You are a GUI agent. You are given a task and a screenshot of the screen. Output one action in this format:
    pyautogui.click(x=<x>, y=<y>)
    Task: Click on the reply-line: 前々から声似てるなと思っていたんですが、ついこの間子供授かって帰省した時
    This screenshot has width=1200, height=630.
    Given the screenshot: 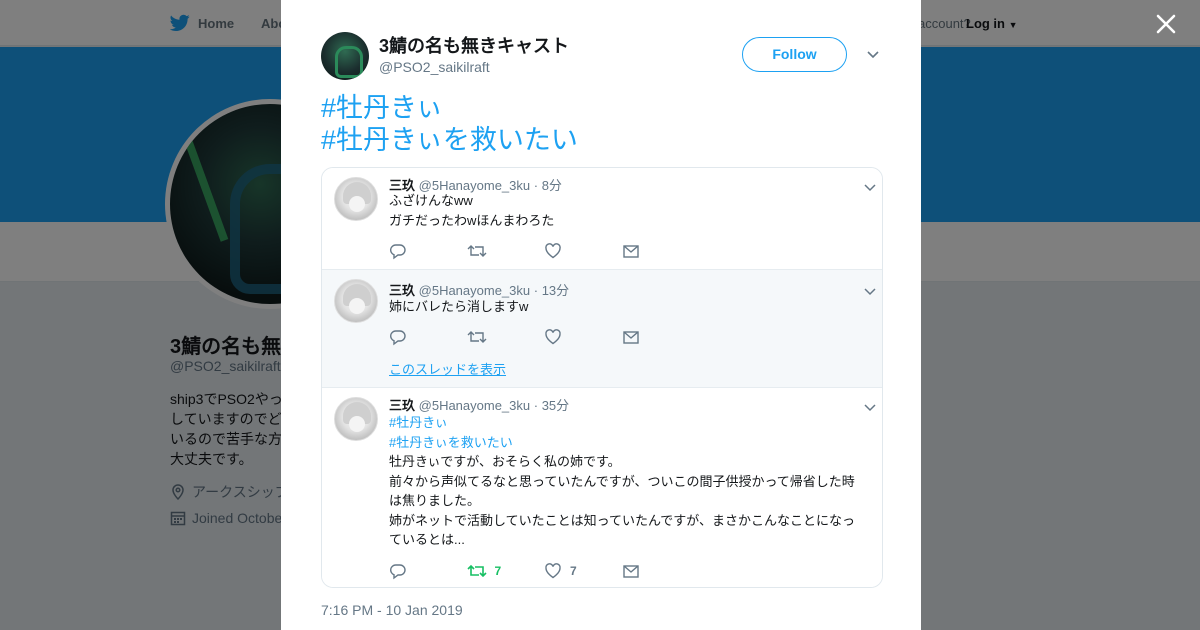 What is the action you would take?
    pyautogui.click(x=622, y=481)
    